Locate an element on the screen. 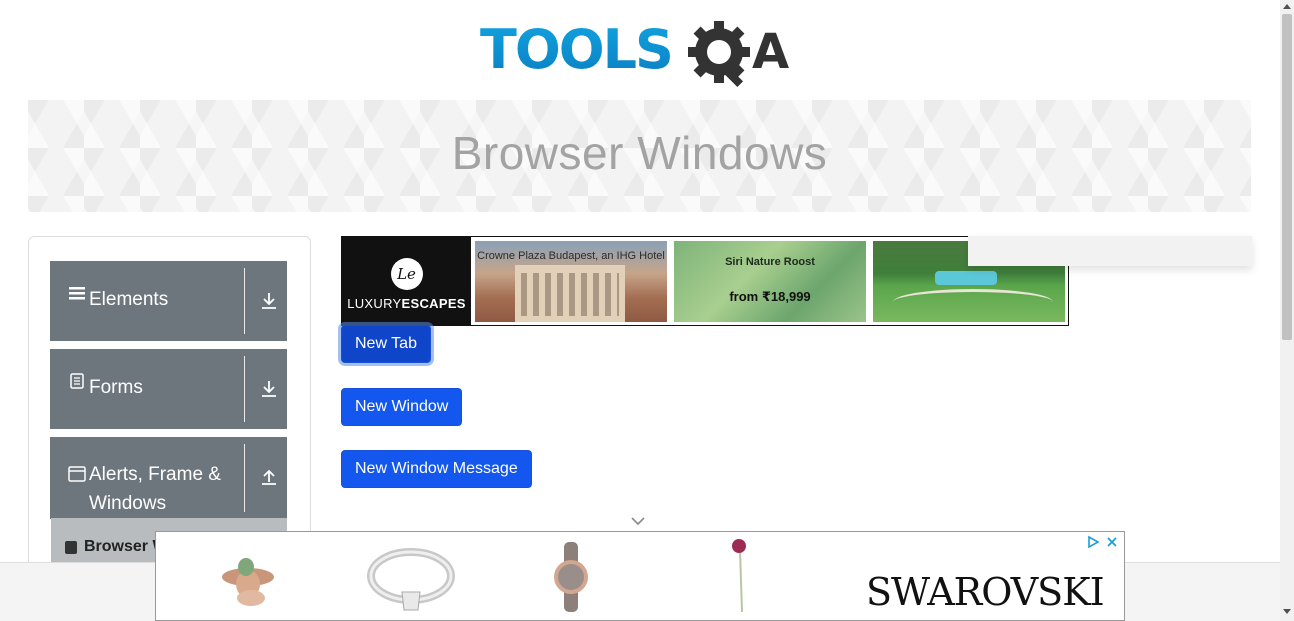  vertical-scrollbar is located at coordinates (1287, 310).